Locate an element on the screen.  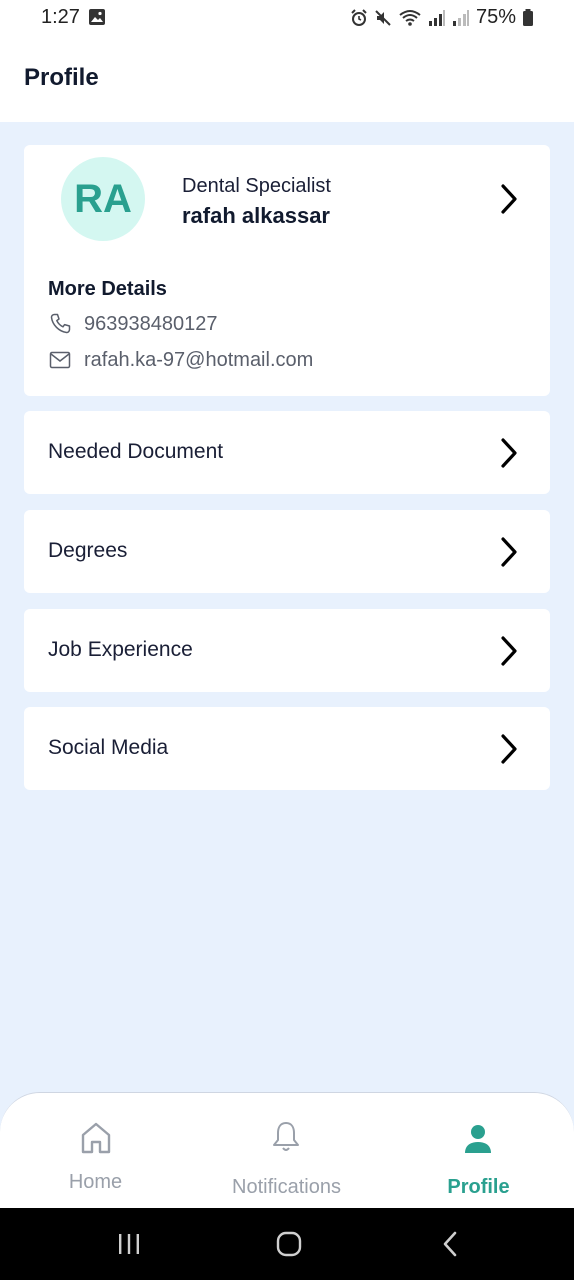
back-icon is located at coordinates (450, 1244).